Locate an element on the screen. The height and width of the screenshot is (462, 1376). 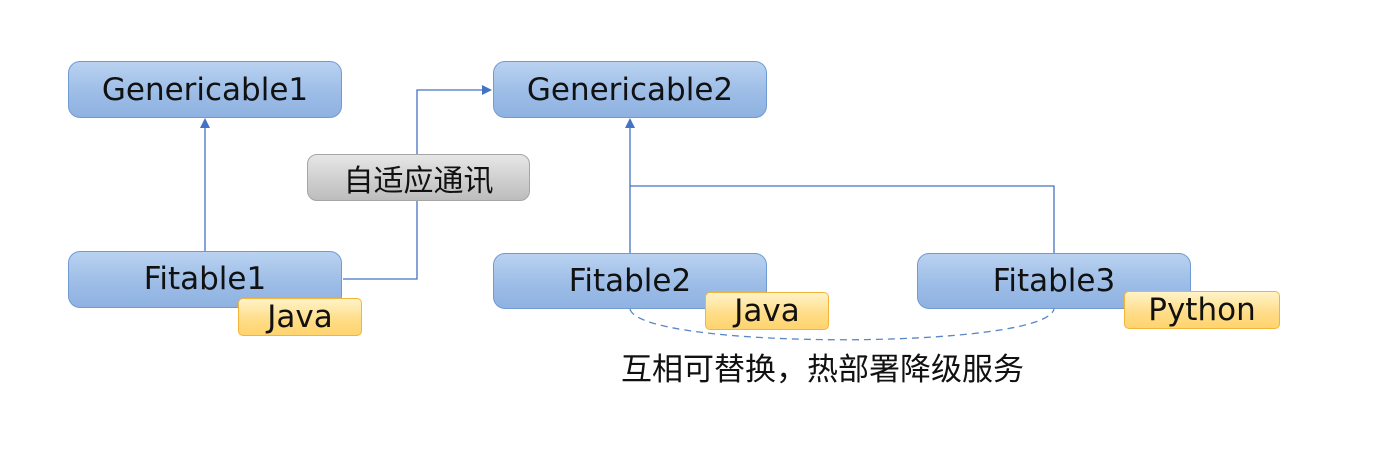
genericable1-label: Genericable1 is located at coordinates (205, 89).